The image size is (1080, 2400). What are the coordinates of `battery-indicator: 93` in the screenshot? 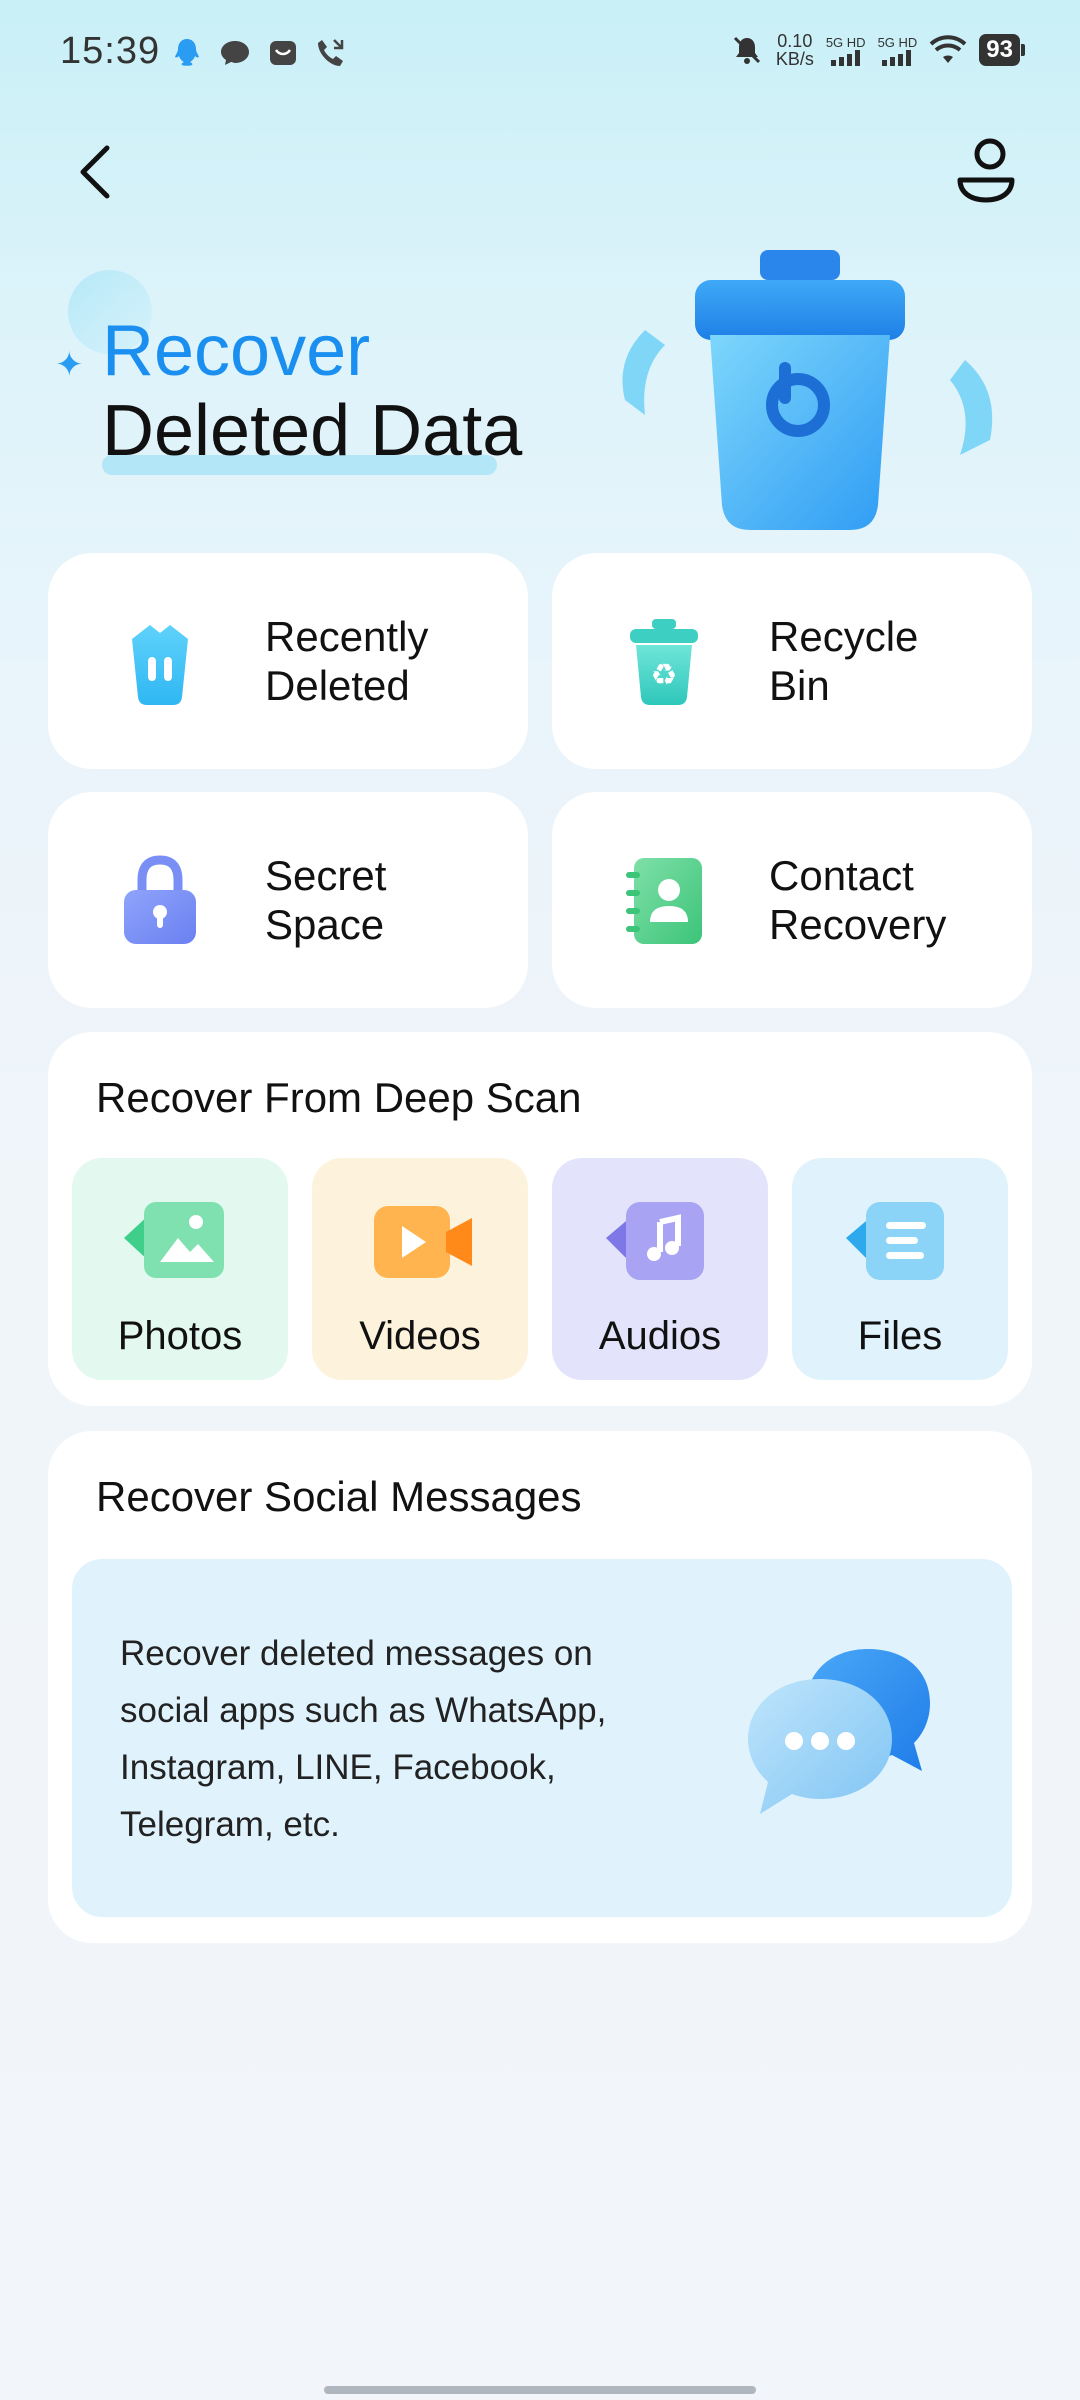 It's located at (1002, 50).